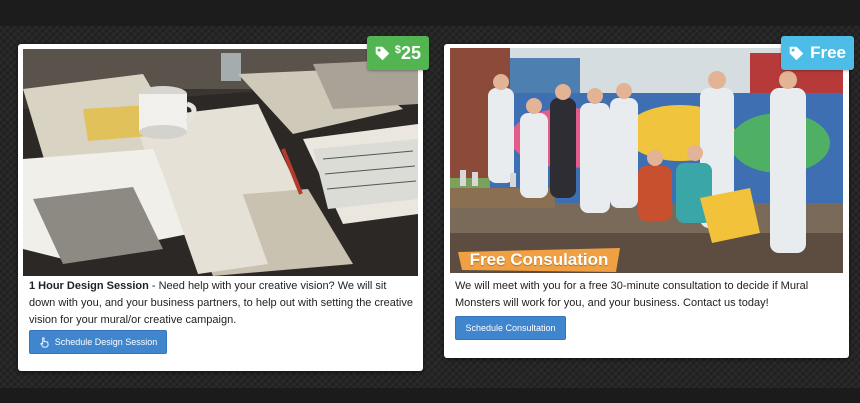 The image size is (860, 403). I want to click on schedule-design-session-label: Schedule Design Session, so click(106, 342).